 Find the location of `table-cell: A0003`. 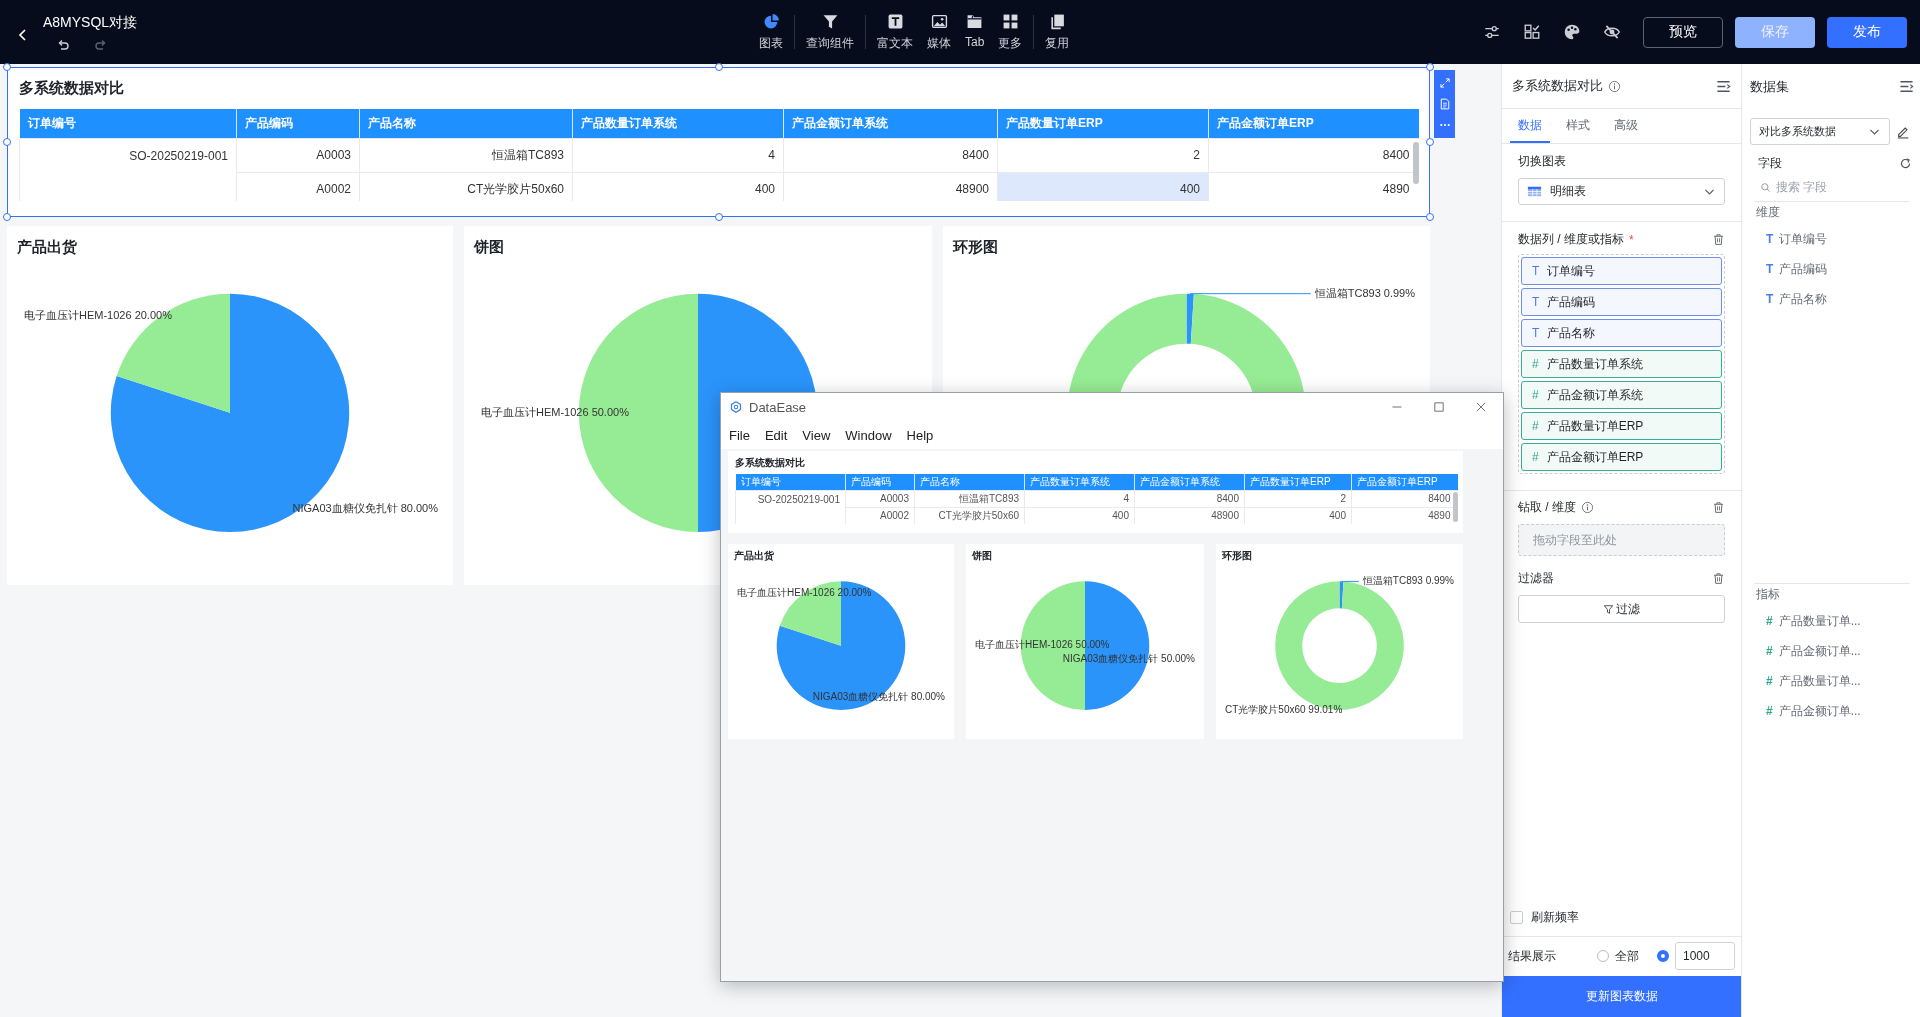

table-cell: A0003 is located at coordinates (880, 498).